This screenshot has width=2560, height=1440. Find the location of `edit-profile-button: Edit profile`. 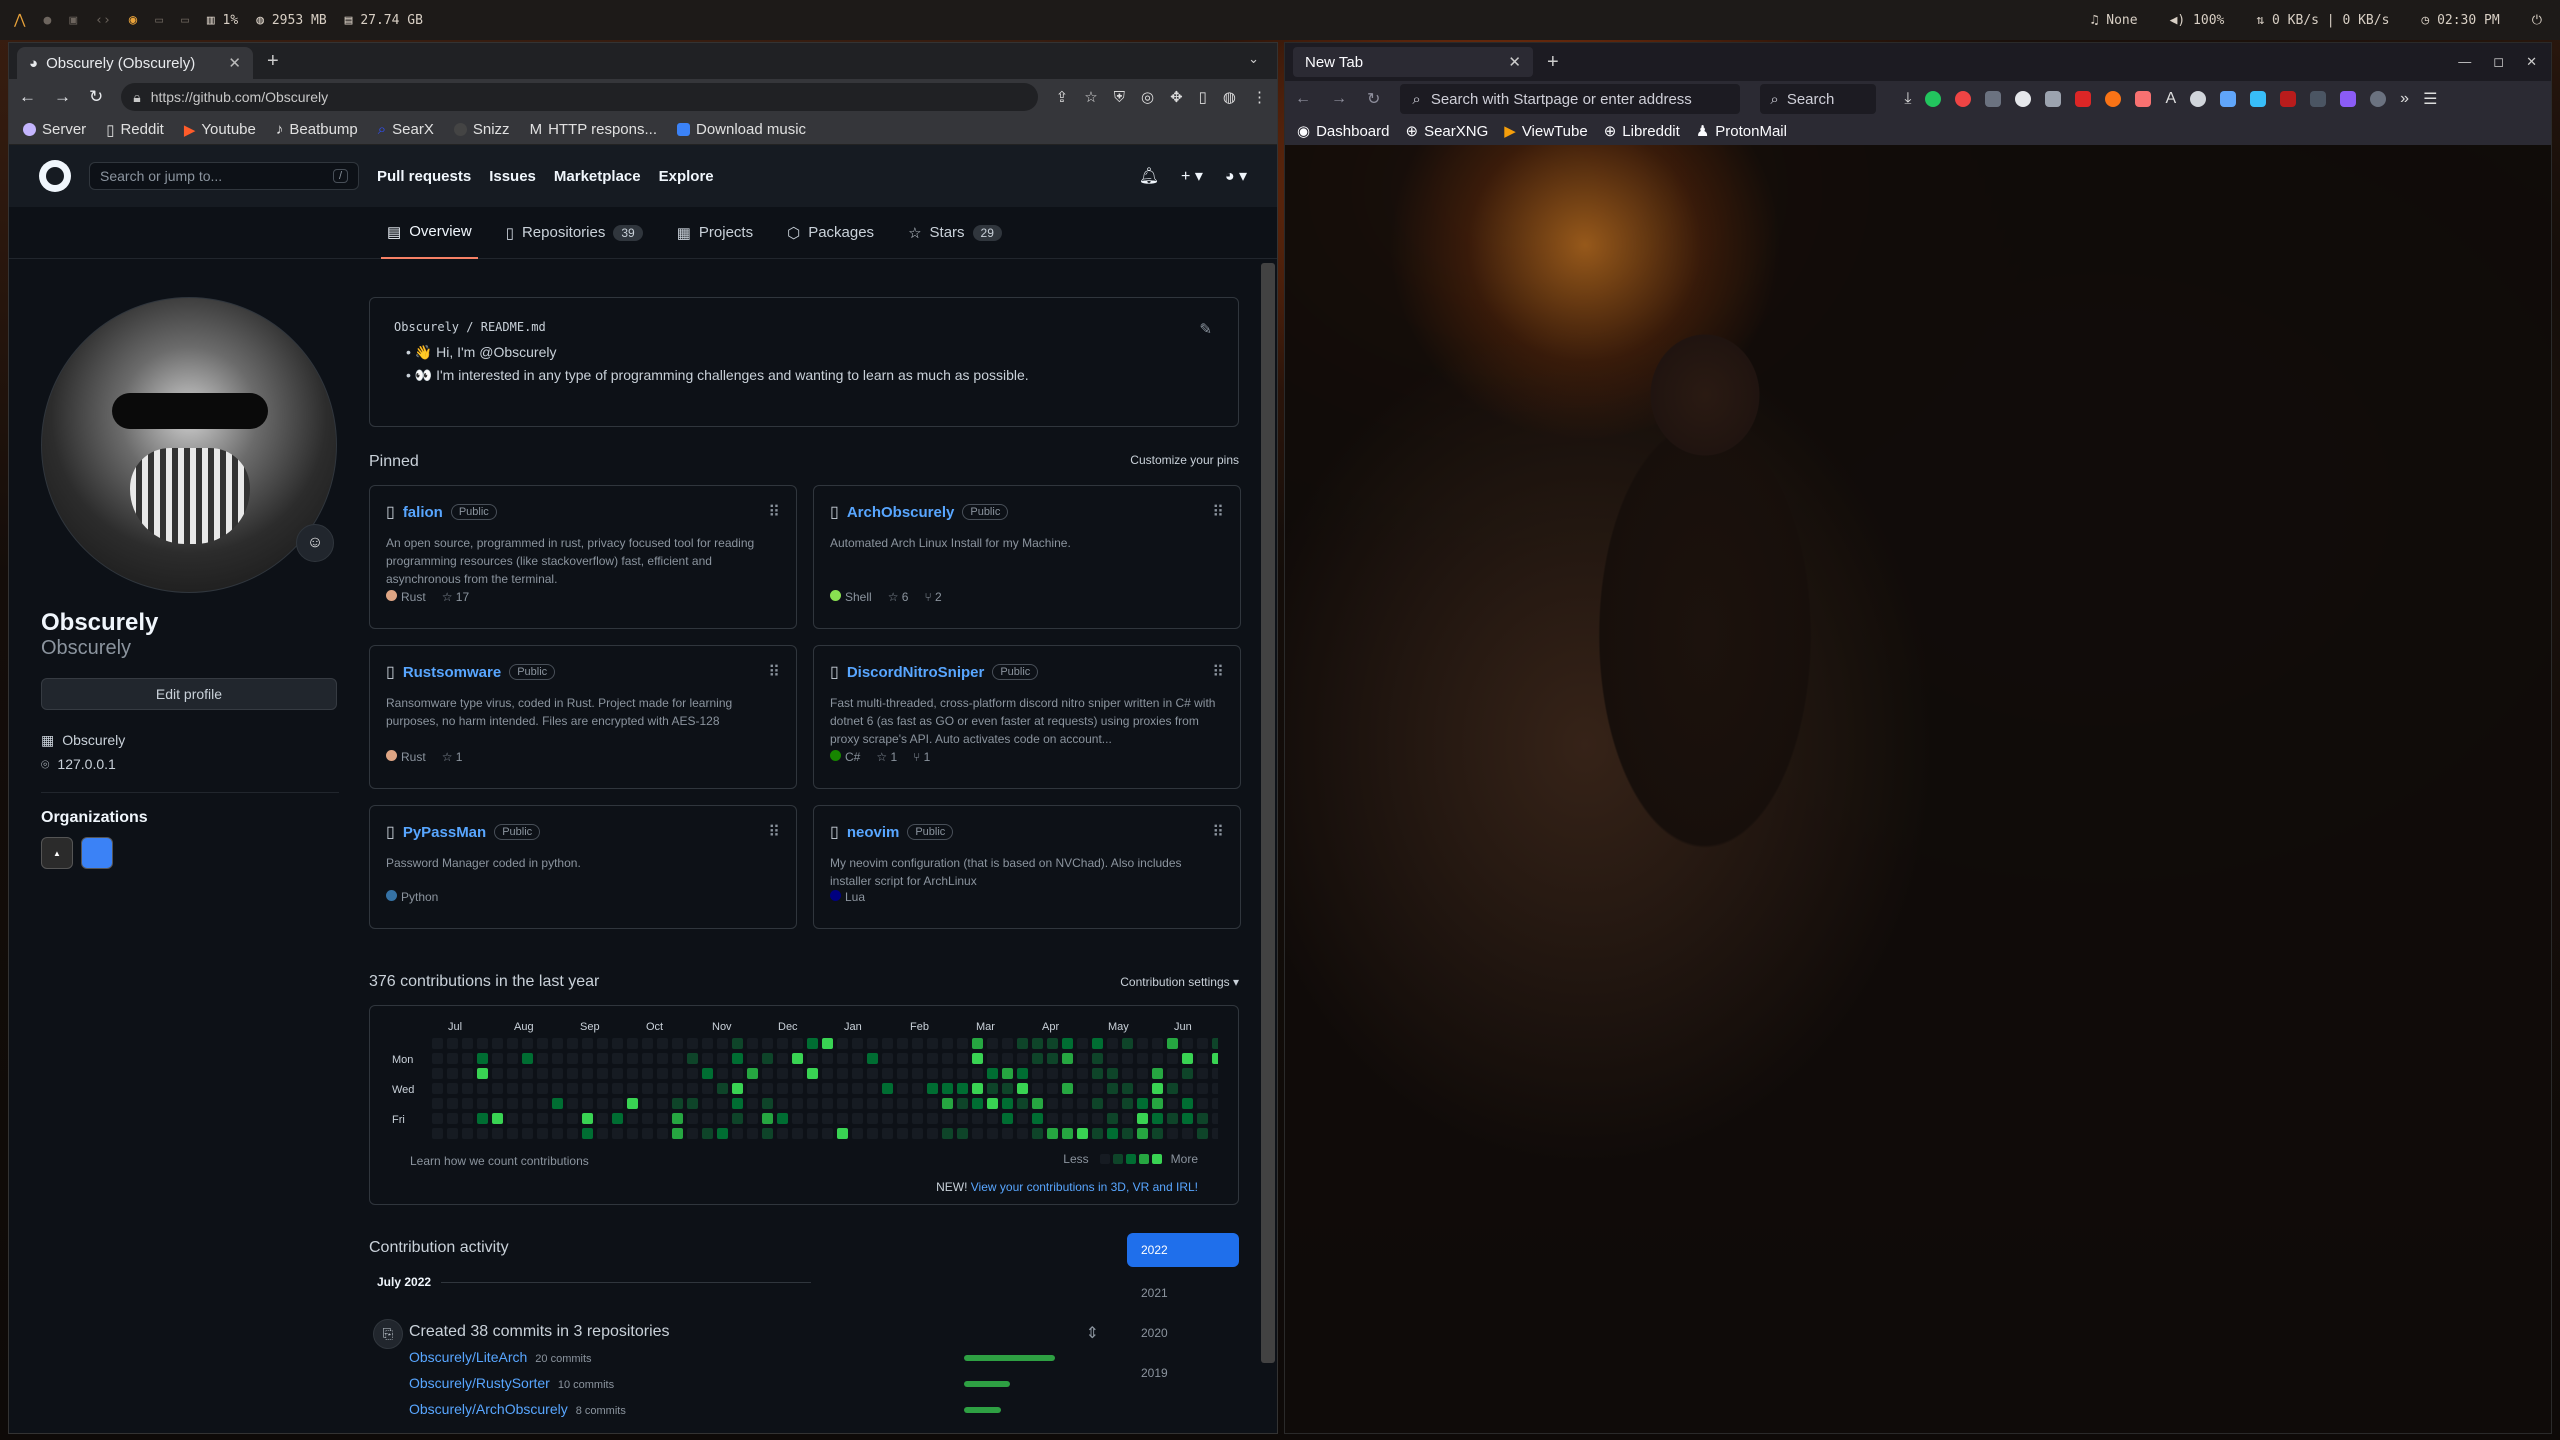

edit-profile-button: Edit profile is located at coordinates (189, 694).